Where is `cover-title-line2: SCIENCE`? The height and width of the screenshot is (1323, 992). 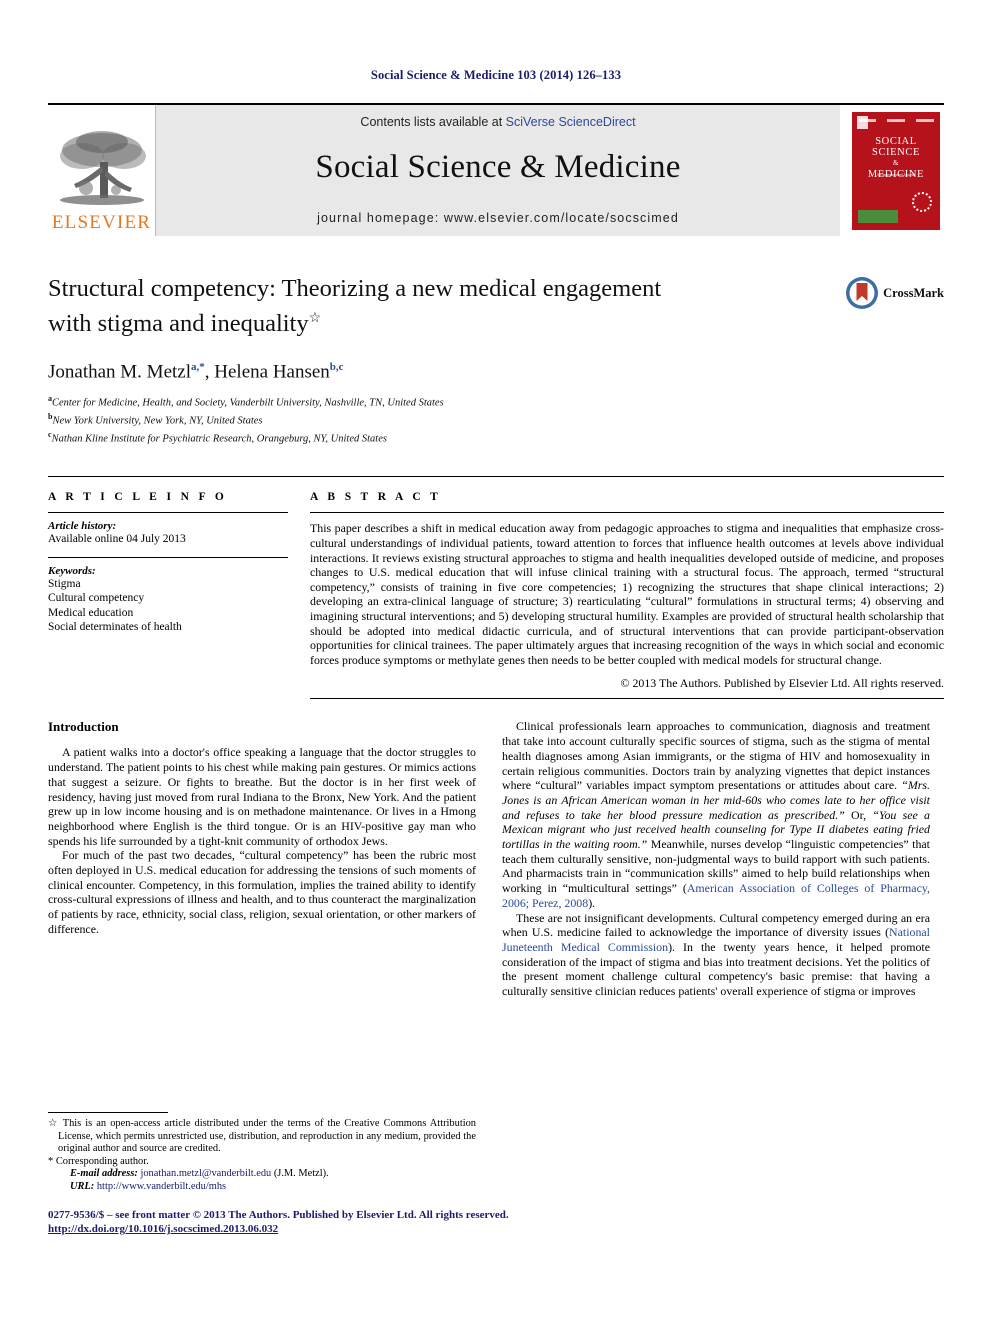 cover-title-line2: SCIENCE is located at coordinates (896, 152).